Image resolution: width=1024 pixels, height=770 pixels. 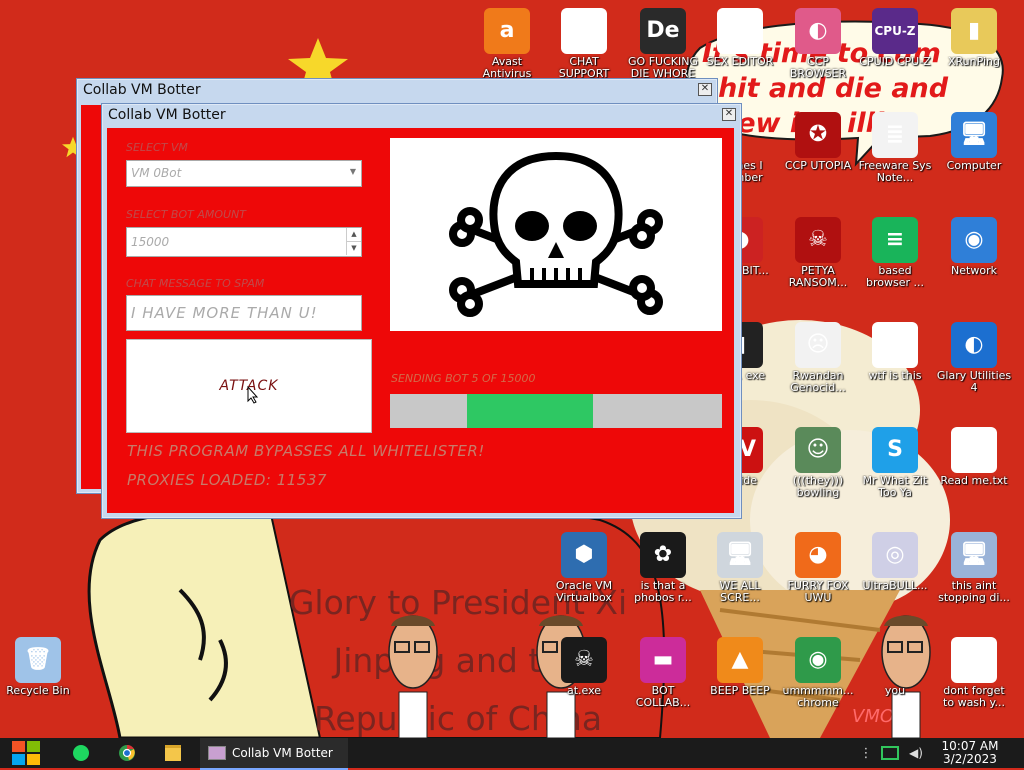 I want to click on desktop-icon-label: Computer, so click(x=974, y=166).